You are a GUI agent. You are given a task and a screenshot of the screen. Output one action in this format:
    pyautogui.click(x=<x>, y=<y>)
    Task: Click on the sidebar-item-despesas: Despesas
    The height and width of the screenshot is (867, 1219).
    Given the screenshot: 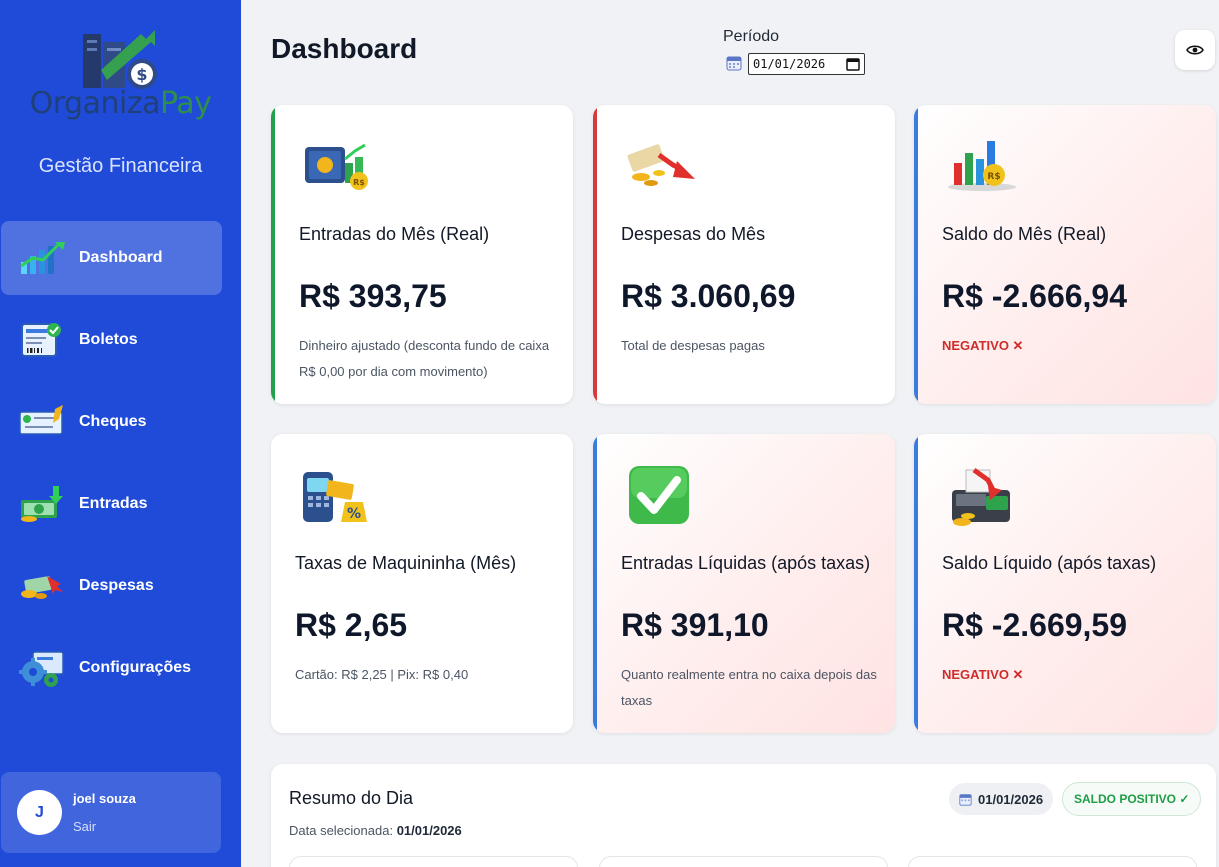 What is the action you would take?
    pyautogui.click(x=111, y=586)
    